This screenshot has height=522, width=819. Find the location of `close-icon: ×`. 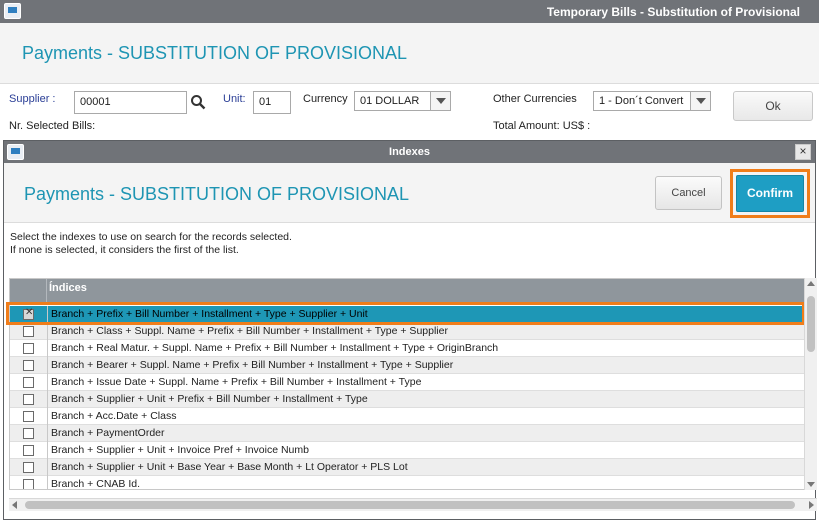

close-icon: × is located at coordinates (803, 152).